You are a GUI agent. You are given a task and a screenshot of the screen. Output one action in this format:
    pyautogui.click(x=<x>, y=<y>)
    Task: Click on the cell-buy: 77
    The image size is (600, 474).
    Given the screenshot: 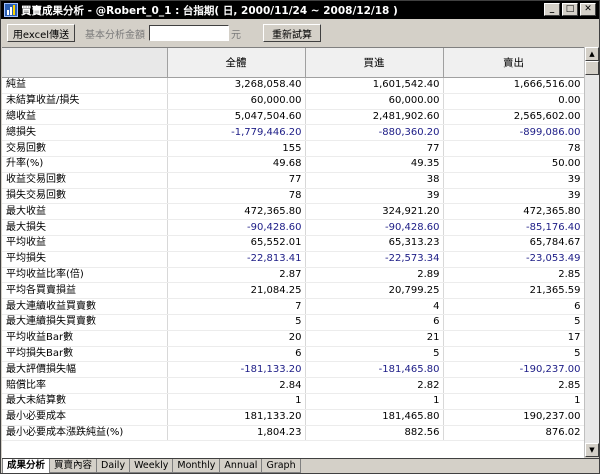 What is the action you would take?
    pyautogui.click(x=374, y=148)
    